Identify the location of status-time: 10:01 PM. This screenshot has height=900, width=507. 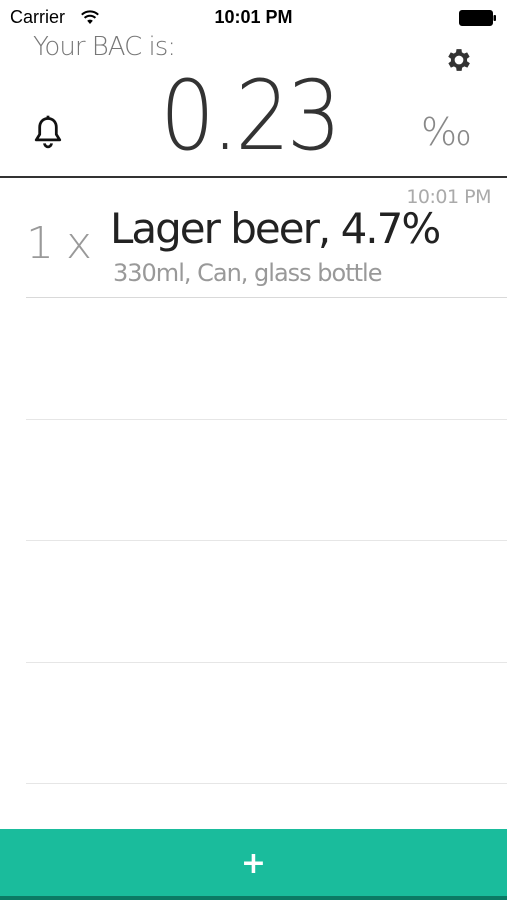
(253, 17).